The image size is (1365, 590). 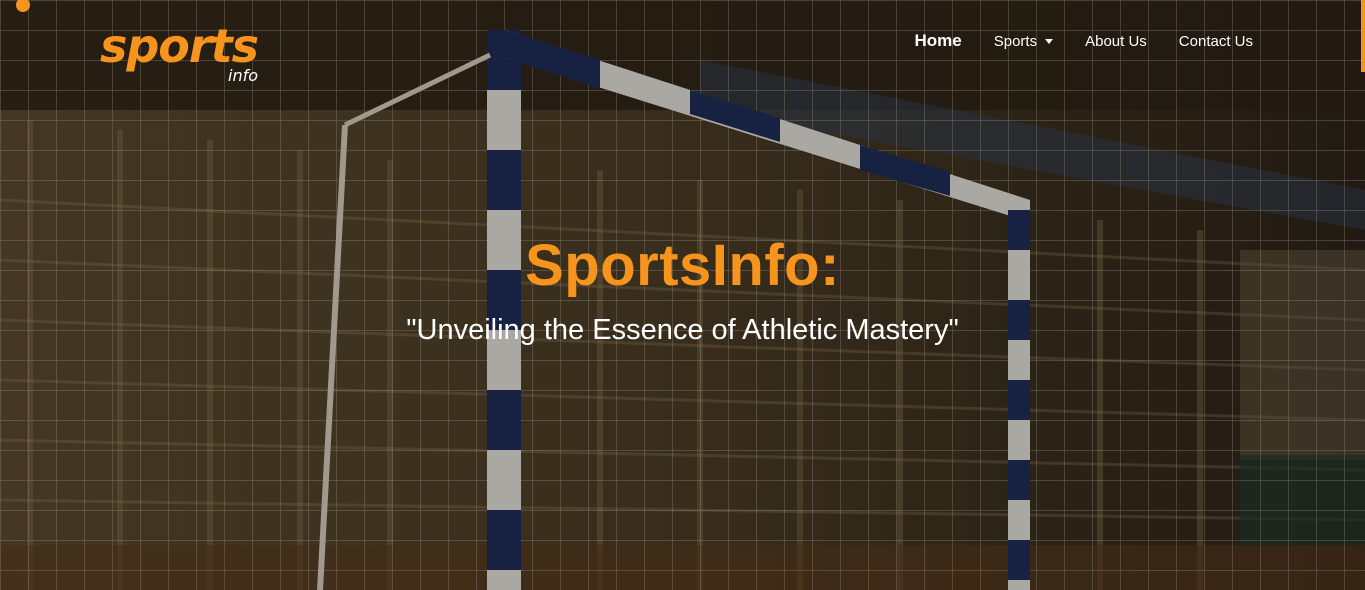 What do you see at coordinates (682, 265) in the screenshot?
I see `hero-title: SportsInfo:` at bounding box center [682, 265].